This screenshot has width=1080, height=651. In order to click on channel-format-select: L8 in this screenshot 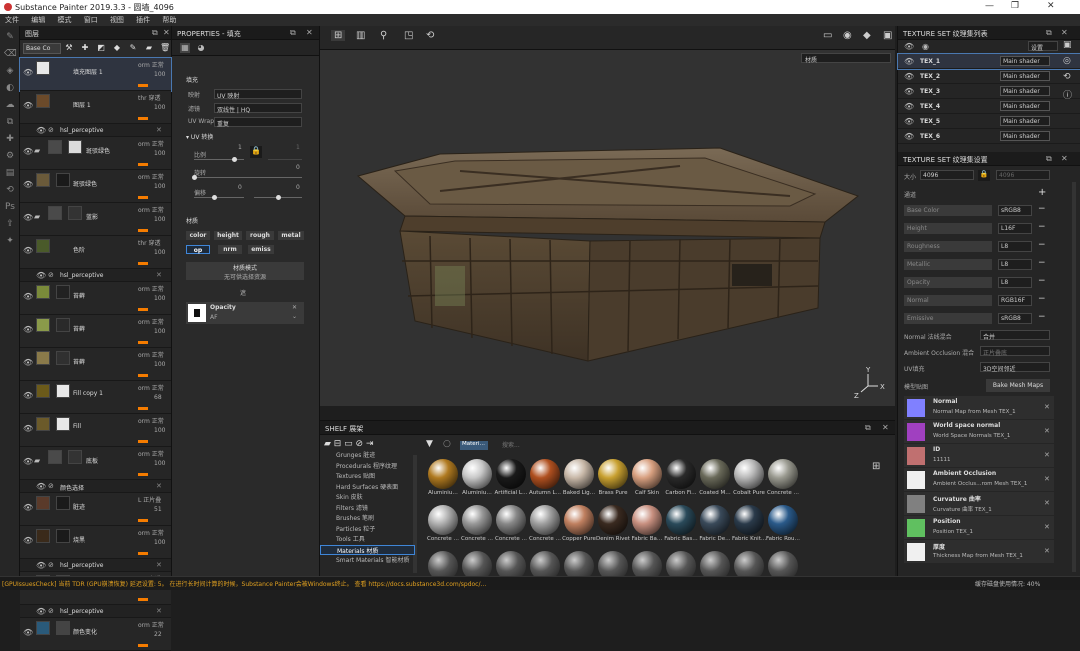, I will do `click(1015, 246)`.